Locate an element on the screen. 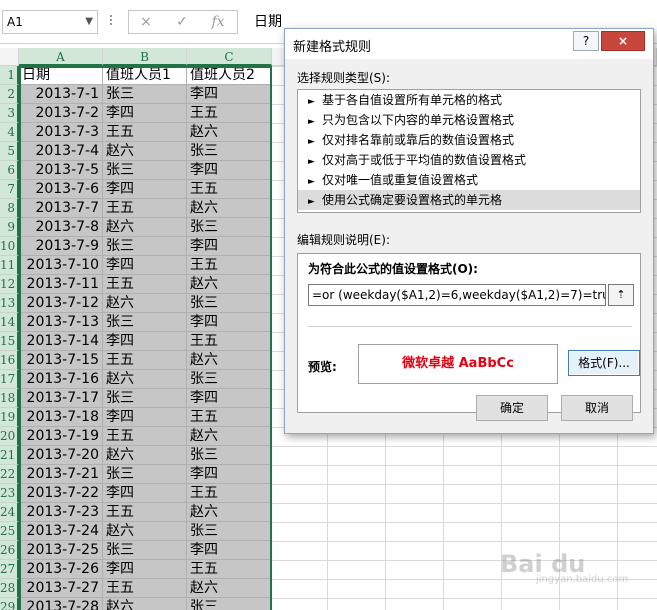 The height and width of the screenshot is (610, 657). row-header: 13 is located at coordinates (9, 303).